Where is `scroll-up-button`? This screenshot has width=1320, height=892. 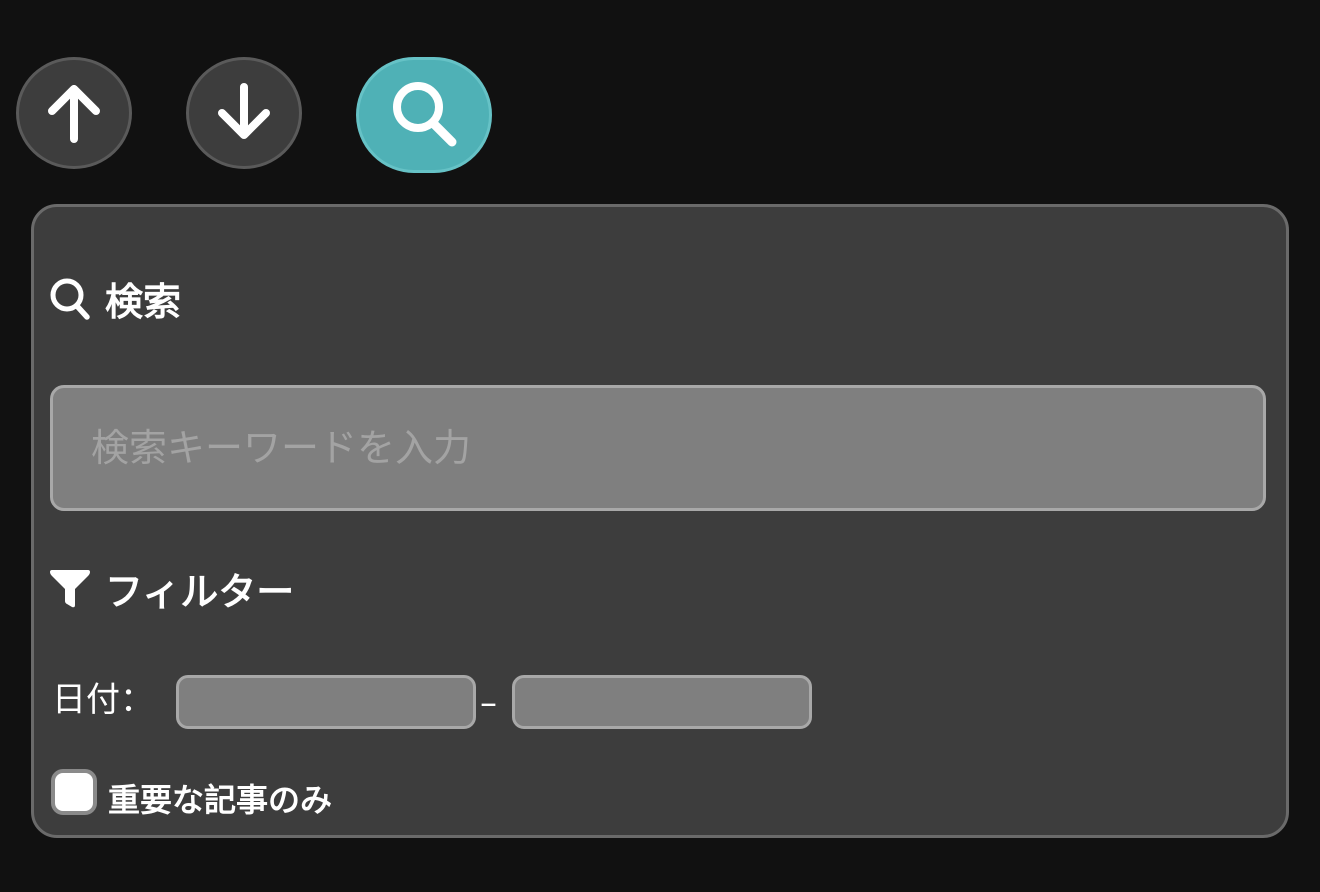 scroll-up-button is located at coordinates (74, 113).